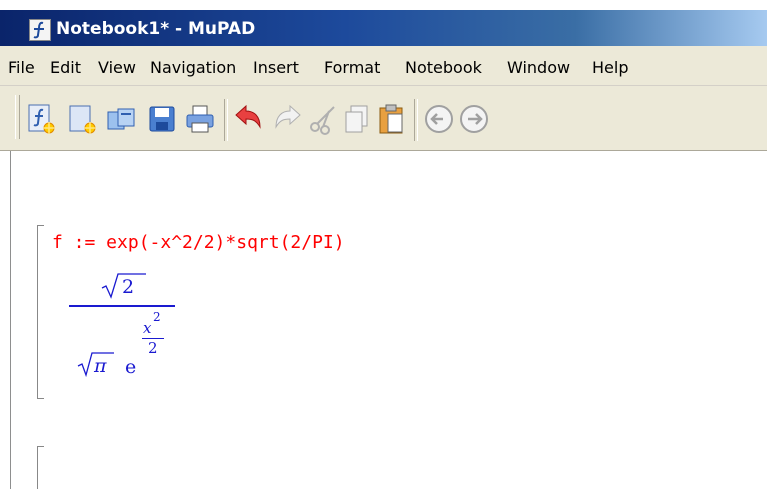  I want to click on menu-file: File, so click(21, 68).